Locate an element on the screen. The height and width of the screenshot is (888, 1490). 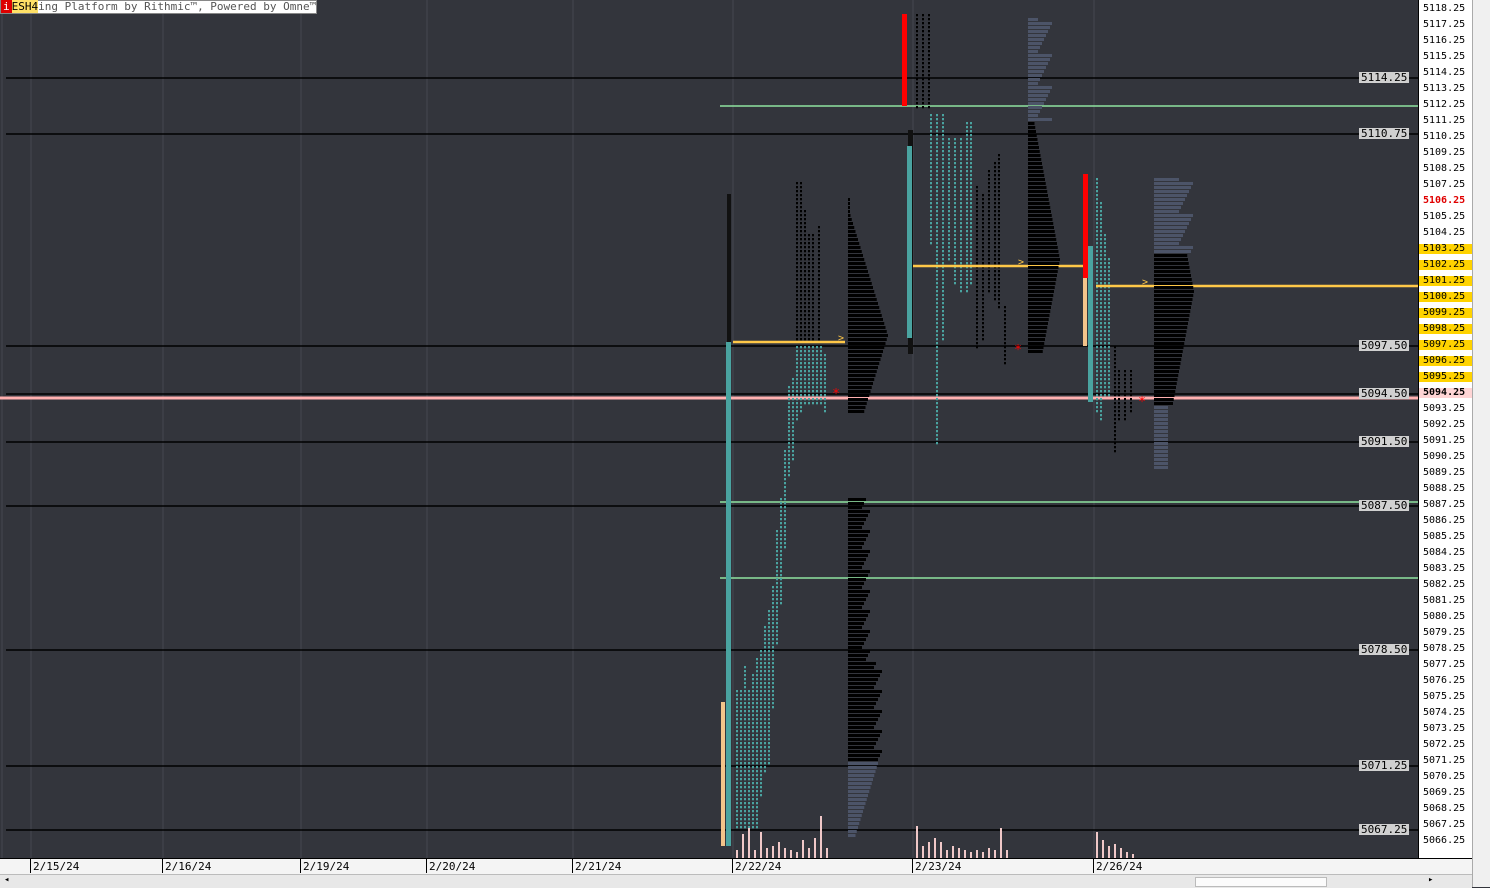
date-separator is located at coordinates (300, 866).